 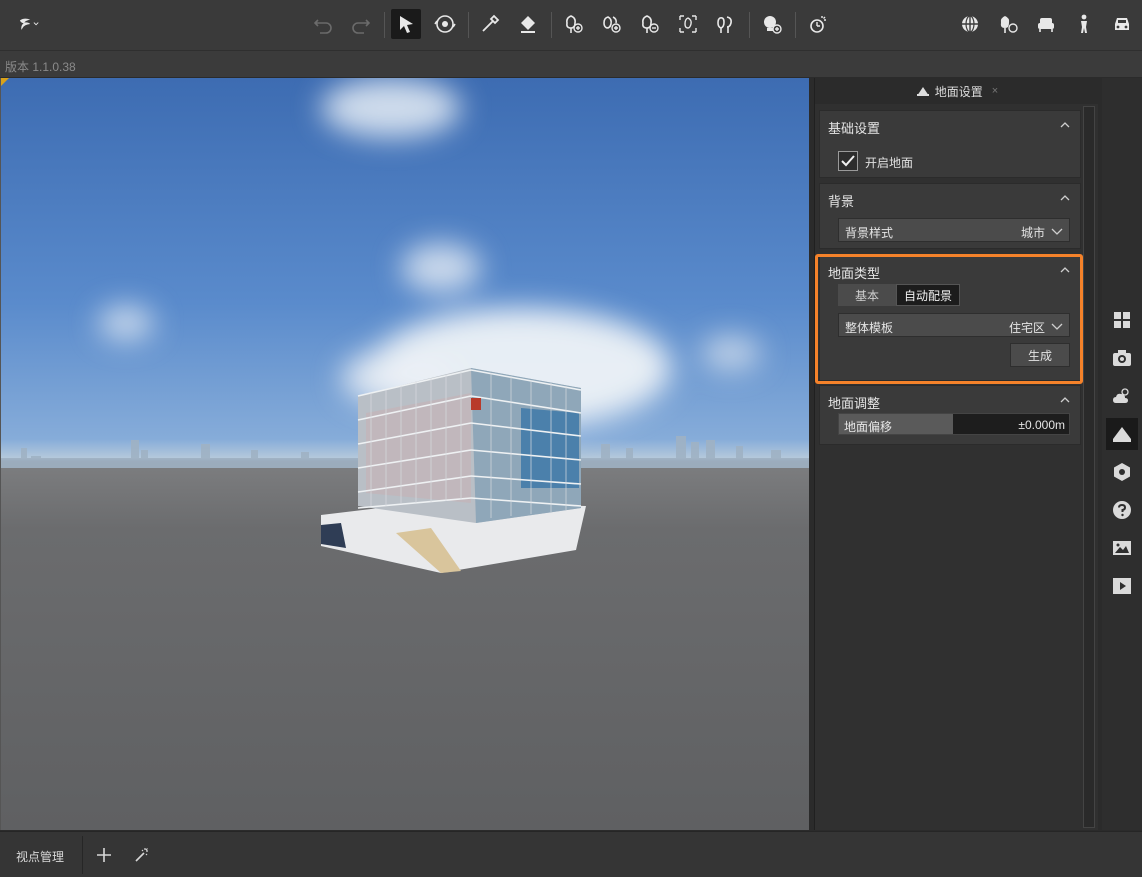 I want to click on magic-wand-icon, so click(x=141, y=855).